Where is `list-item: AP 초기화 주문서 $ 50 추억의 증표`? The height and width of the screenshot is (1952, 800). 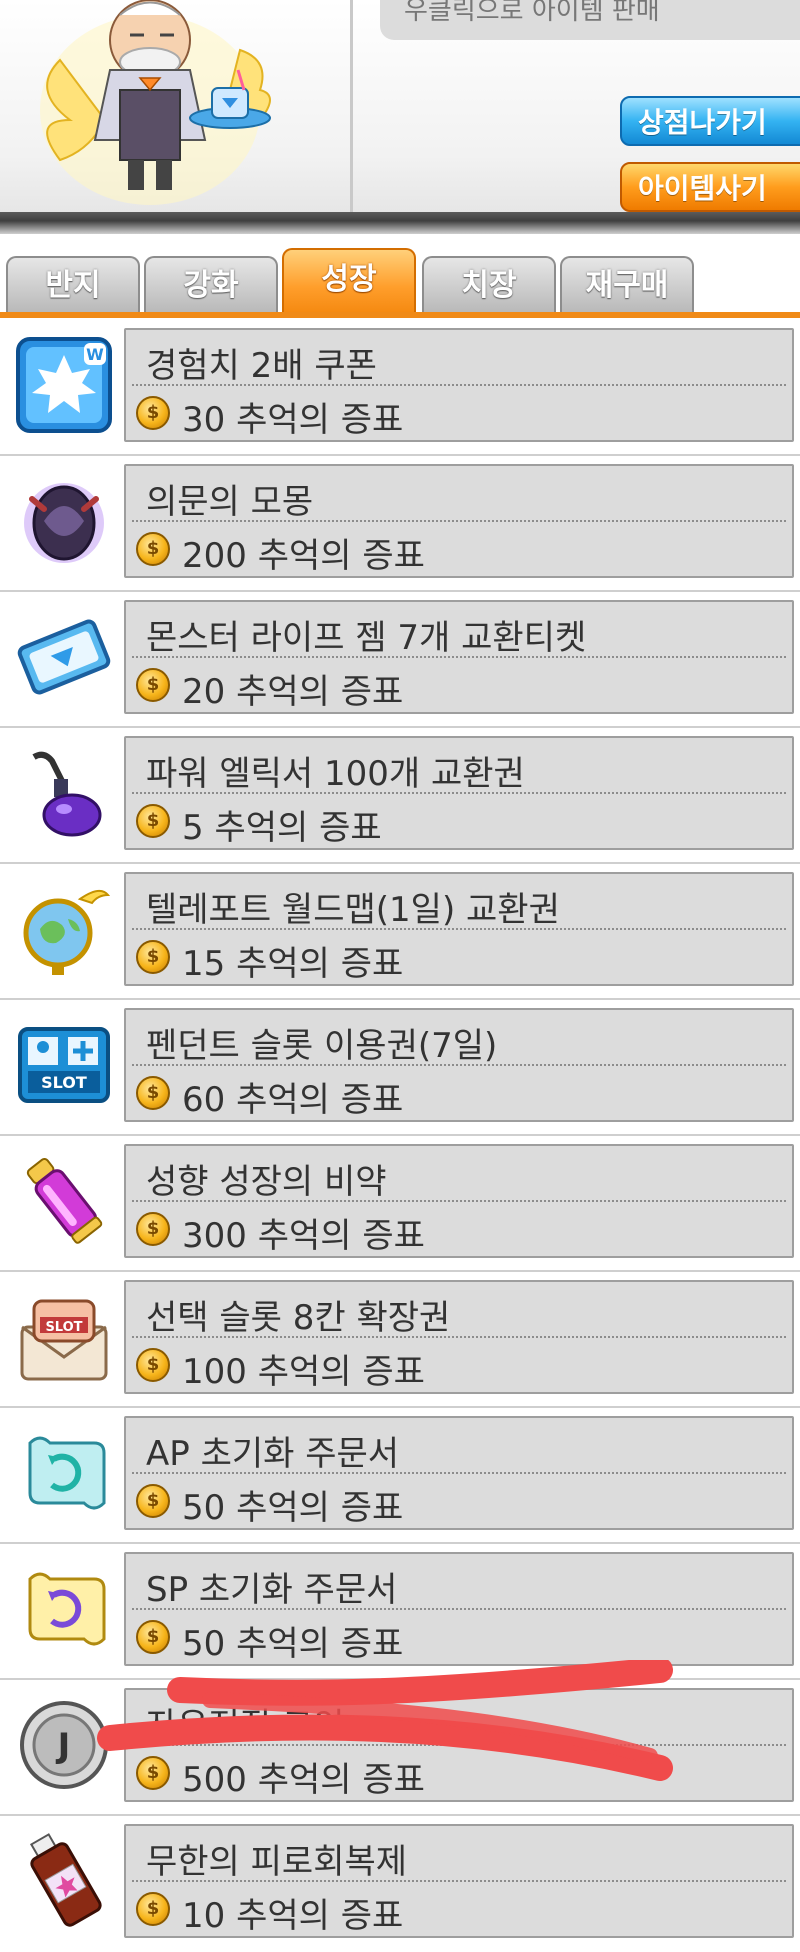 list-item: AP 초기화 주문서 $ 50 추억의 증표 is located at coordinates (400, 1476).